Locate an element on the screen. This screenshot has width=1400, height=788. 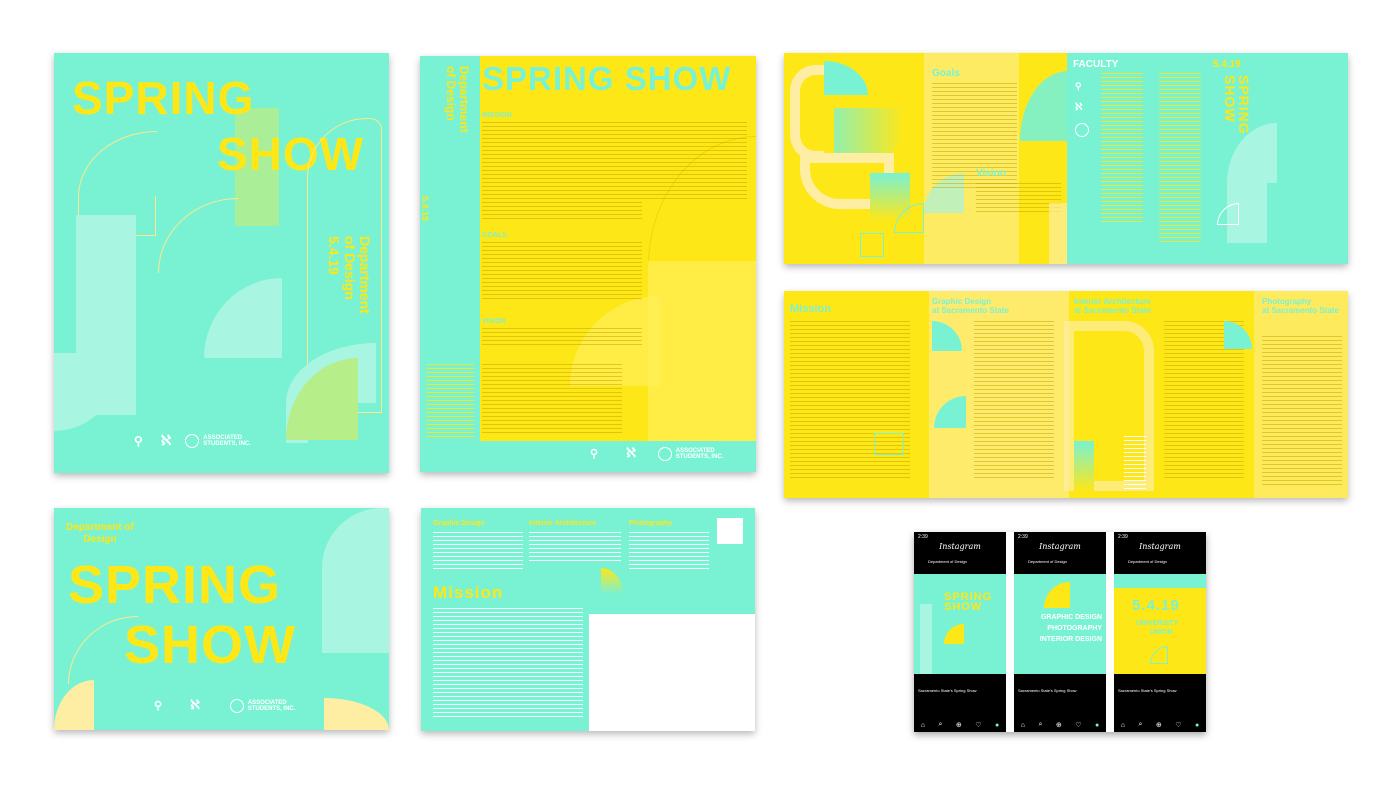
tb-col2-head: Graphic Design at Sacramento State is located at coordinates (970, 306).